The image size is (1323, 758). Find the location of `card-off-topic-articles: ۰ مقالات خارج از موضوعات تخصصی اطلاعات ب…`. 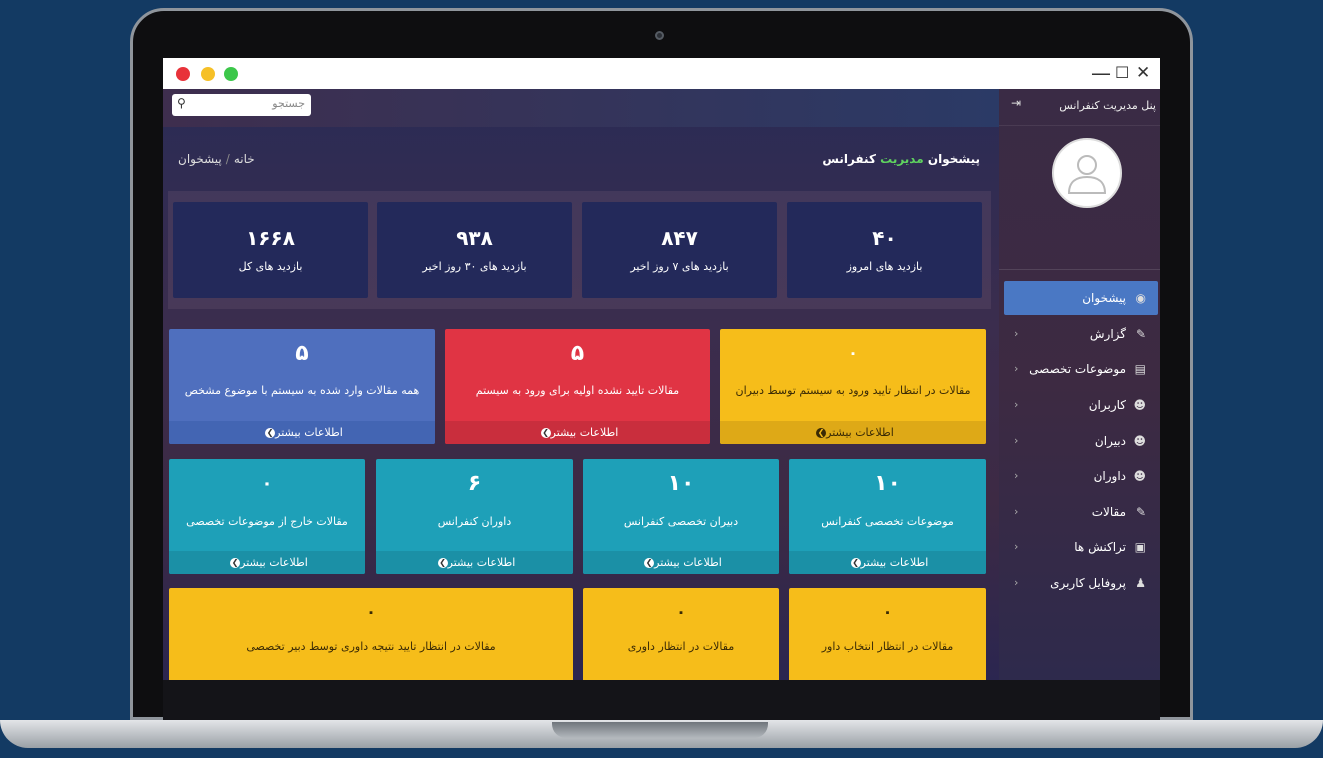

card-off-topic-articles: ۰ مقالات خارج از موضوعات تخصصی اطلاعات ب… is located at coordinates (267, 516).